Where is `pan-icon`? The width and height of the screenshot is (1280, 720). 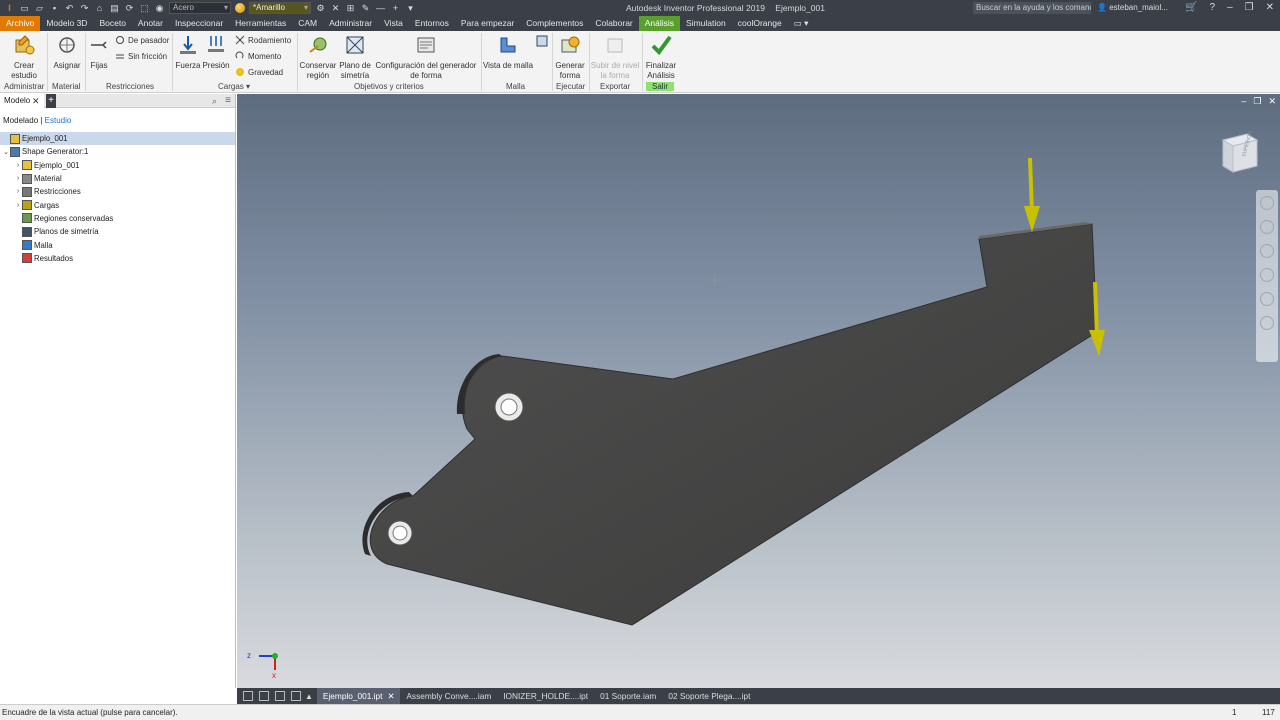 pan-icon is located at coordinates (1267, 227).